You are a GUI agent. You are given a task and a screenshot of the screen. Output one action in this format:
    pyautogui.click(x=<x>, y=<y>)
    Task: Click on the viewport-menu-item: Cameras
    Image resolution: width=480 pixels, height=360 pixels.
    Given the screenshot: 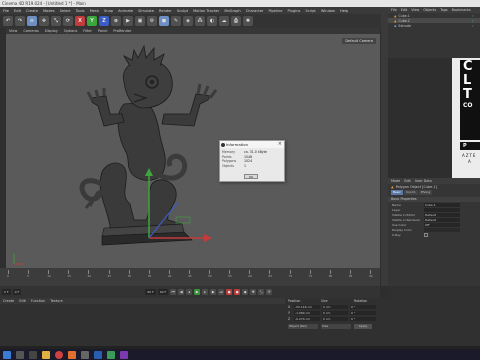 What is the action you would take?
    pyautogui.click(x=31, y=31)
    